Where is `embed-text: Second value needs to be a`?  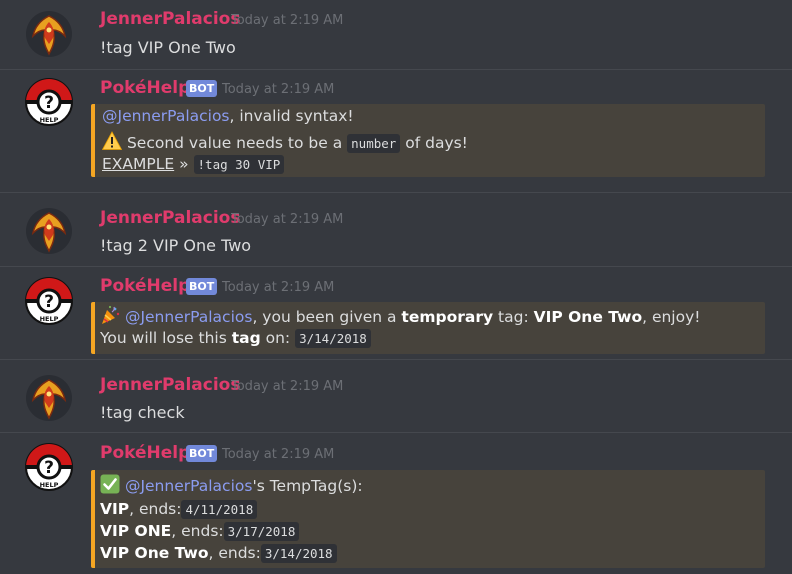
embed-text: Second value needs to be a is located at coordinates (234, 143).